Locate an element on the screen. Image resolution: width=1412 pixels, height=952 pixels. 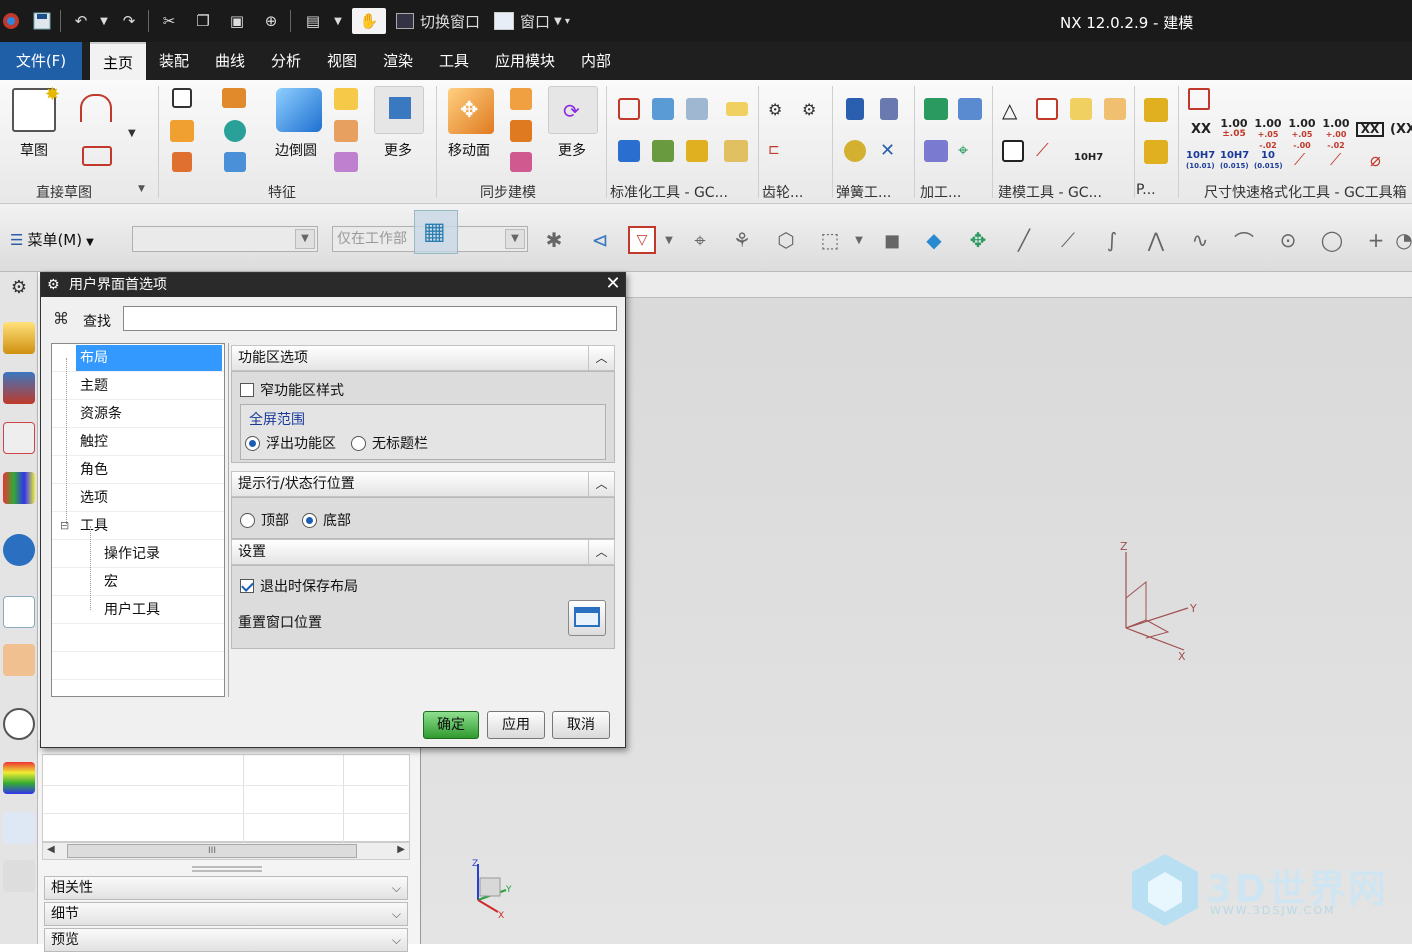
cancel-button: 取消 is located at coordinates (581, 725).